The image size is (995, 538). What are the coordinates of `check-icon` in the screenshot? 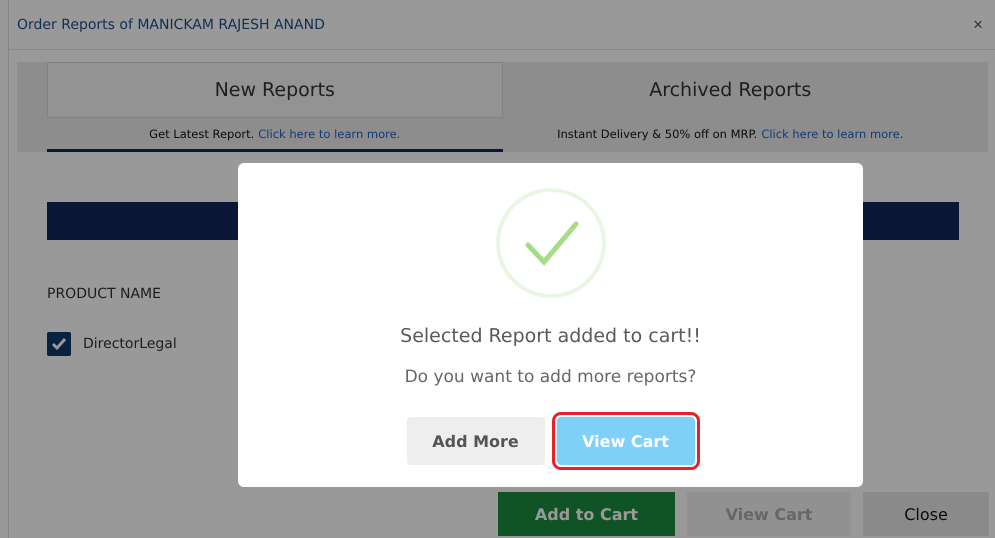 It's located at (59, 344).